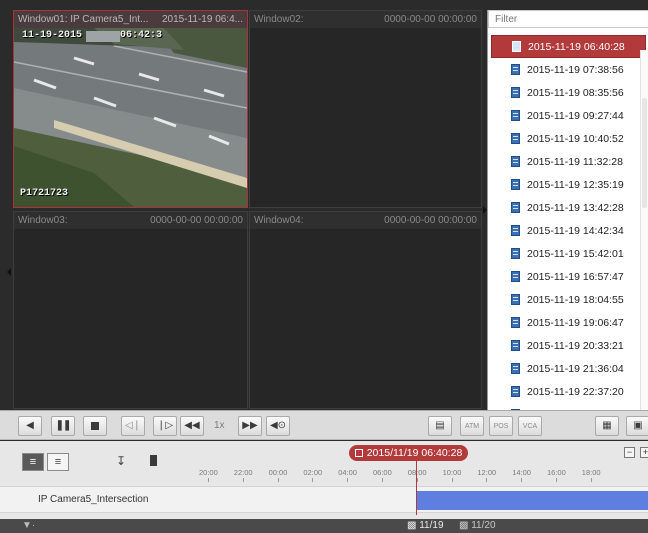 The image size is (648, 533). Describe the element at coordinates (358, 453) in the screenshot. I see `calendar-icon` at that location.